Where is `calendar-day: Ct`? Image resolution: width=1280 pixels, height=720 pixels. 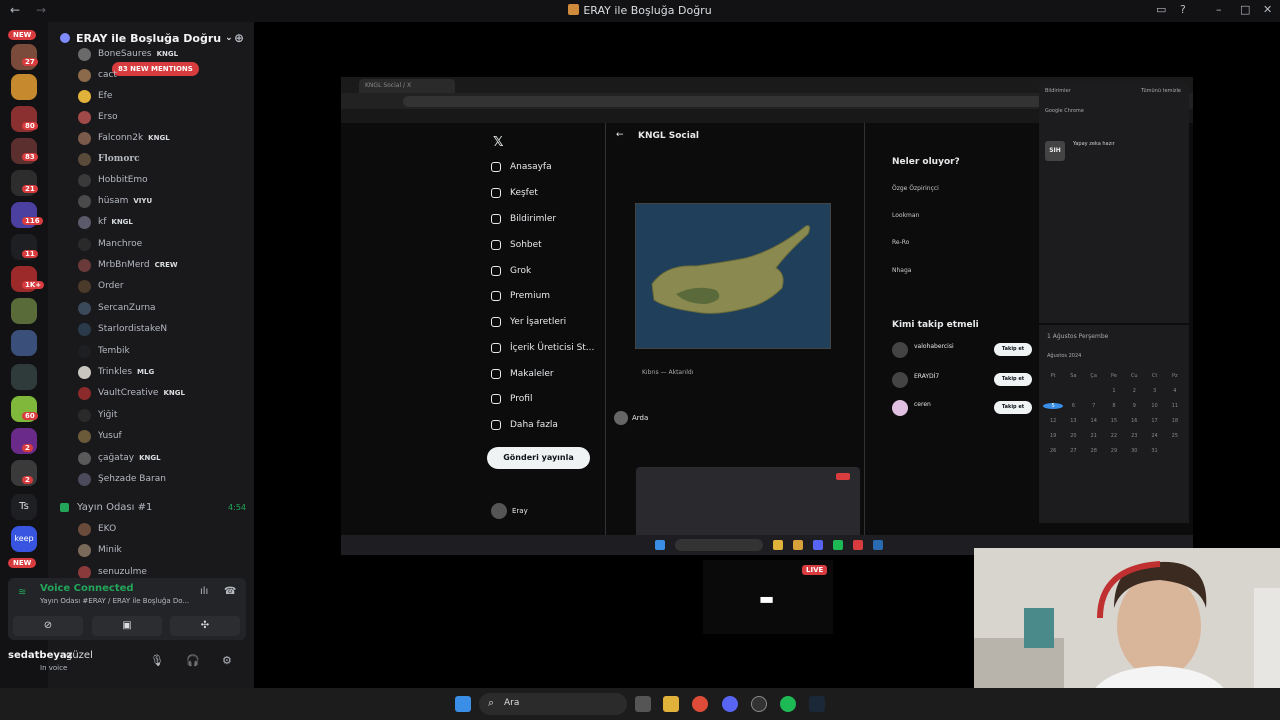 calendar-day: Ct is located at coordinates (1154, 376).